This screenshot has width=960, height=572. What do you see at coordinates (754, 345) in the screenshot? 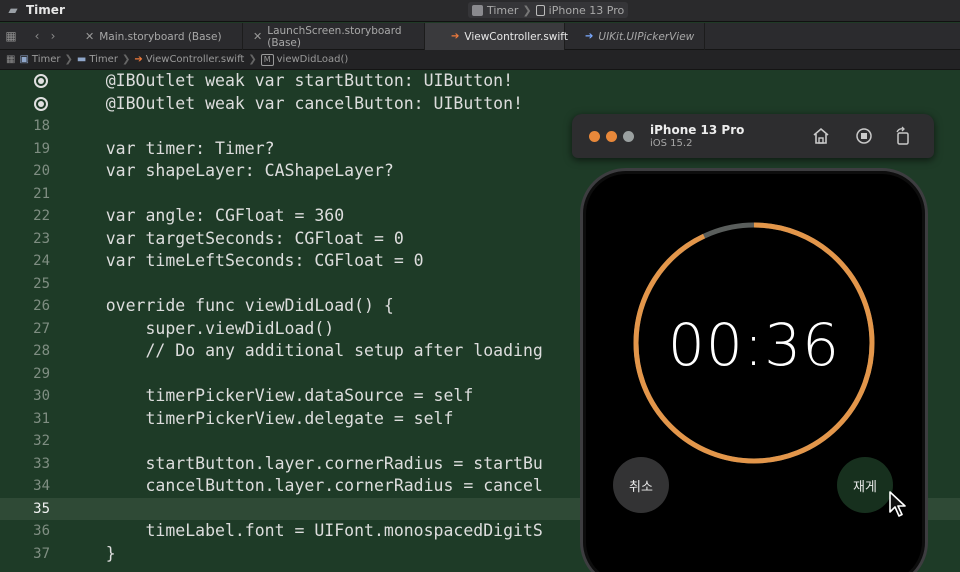
I see `time-label: 00:36` at bounding box center [754, 345].